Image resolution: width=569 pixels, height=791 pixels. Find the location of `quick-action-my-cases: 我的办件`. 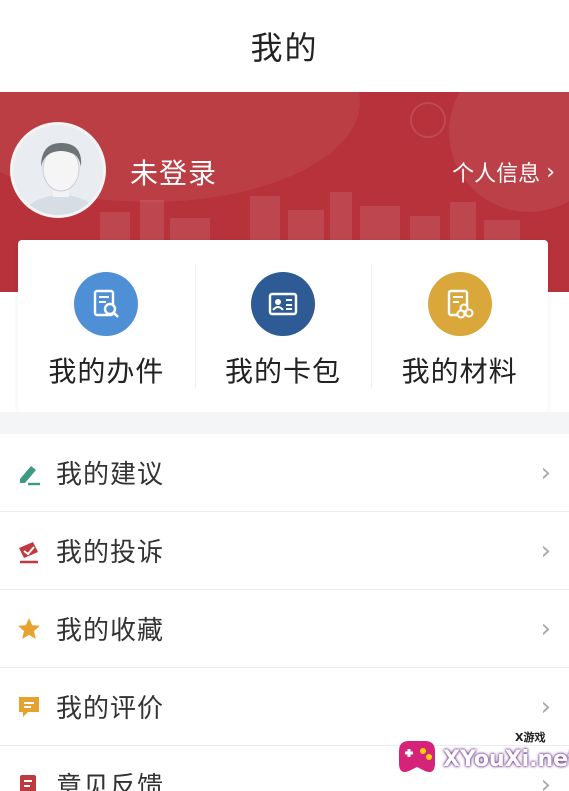

quick-action-my-cases: 我的办件 is located at coordinates (106, 326).